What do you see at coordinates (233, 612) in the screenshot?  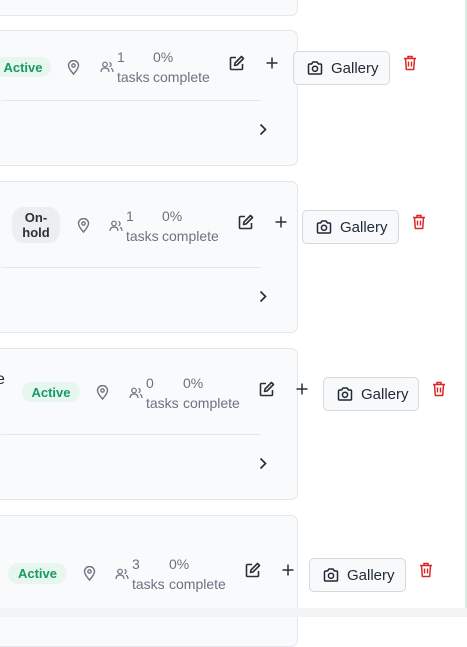 I see `bottom-edge` at bounding box center [233, 612].